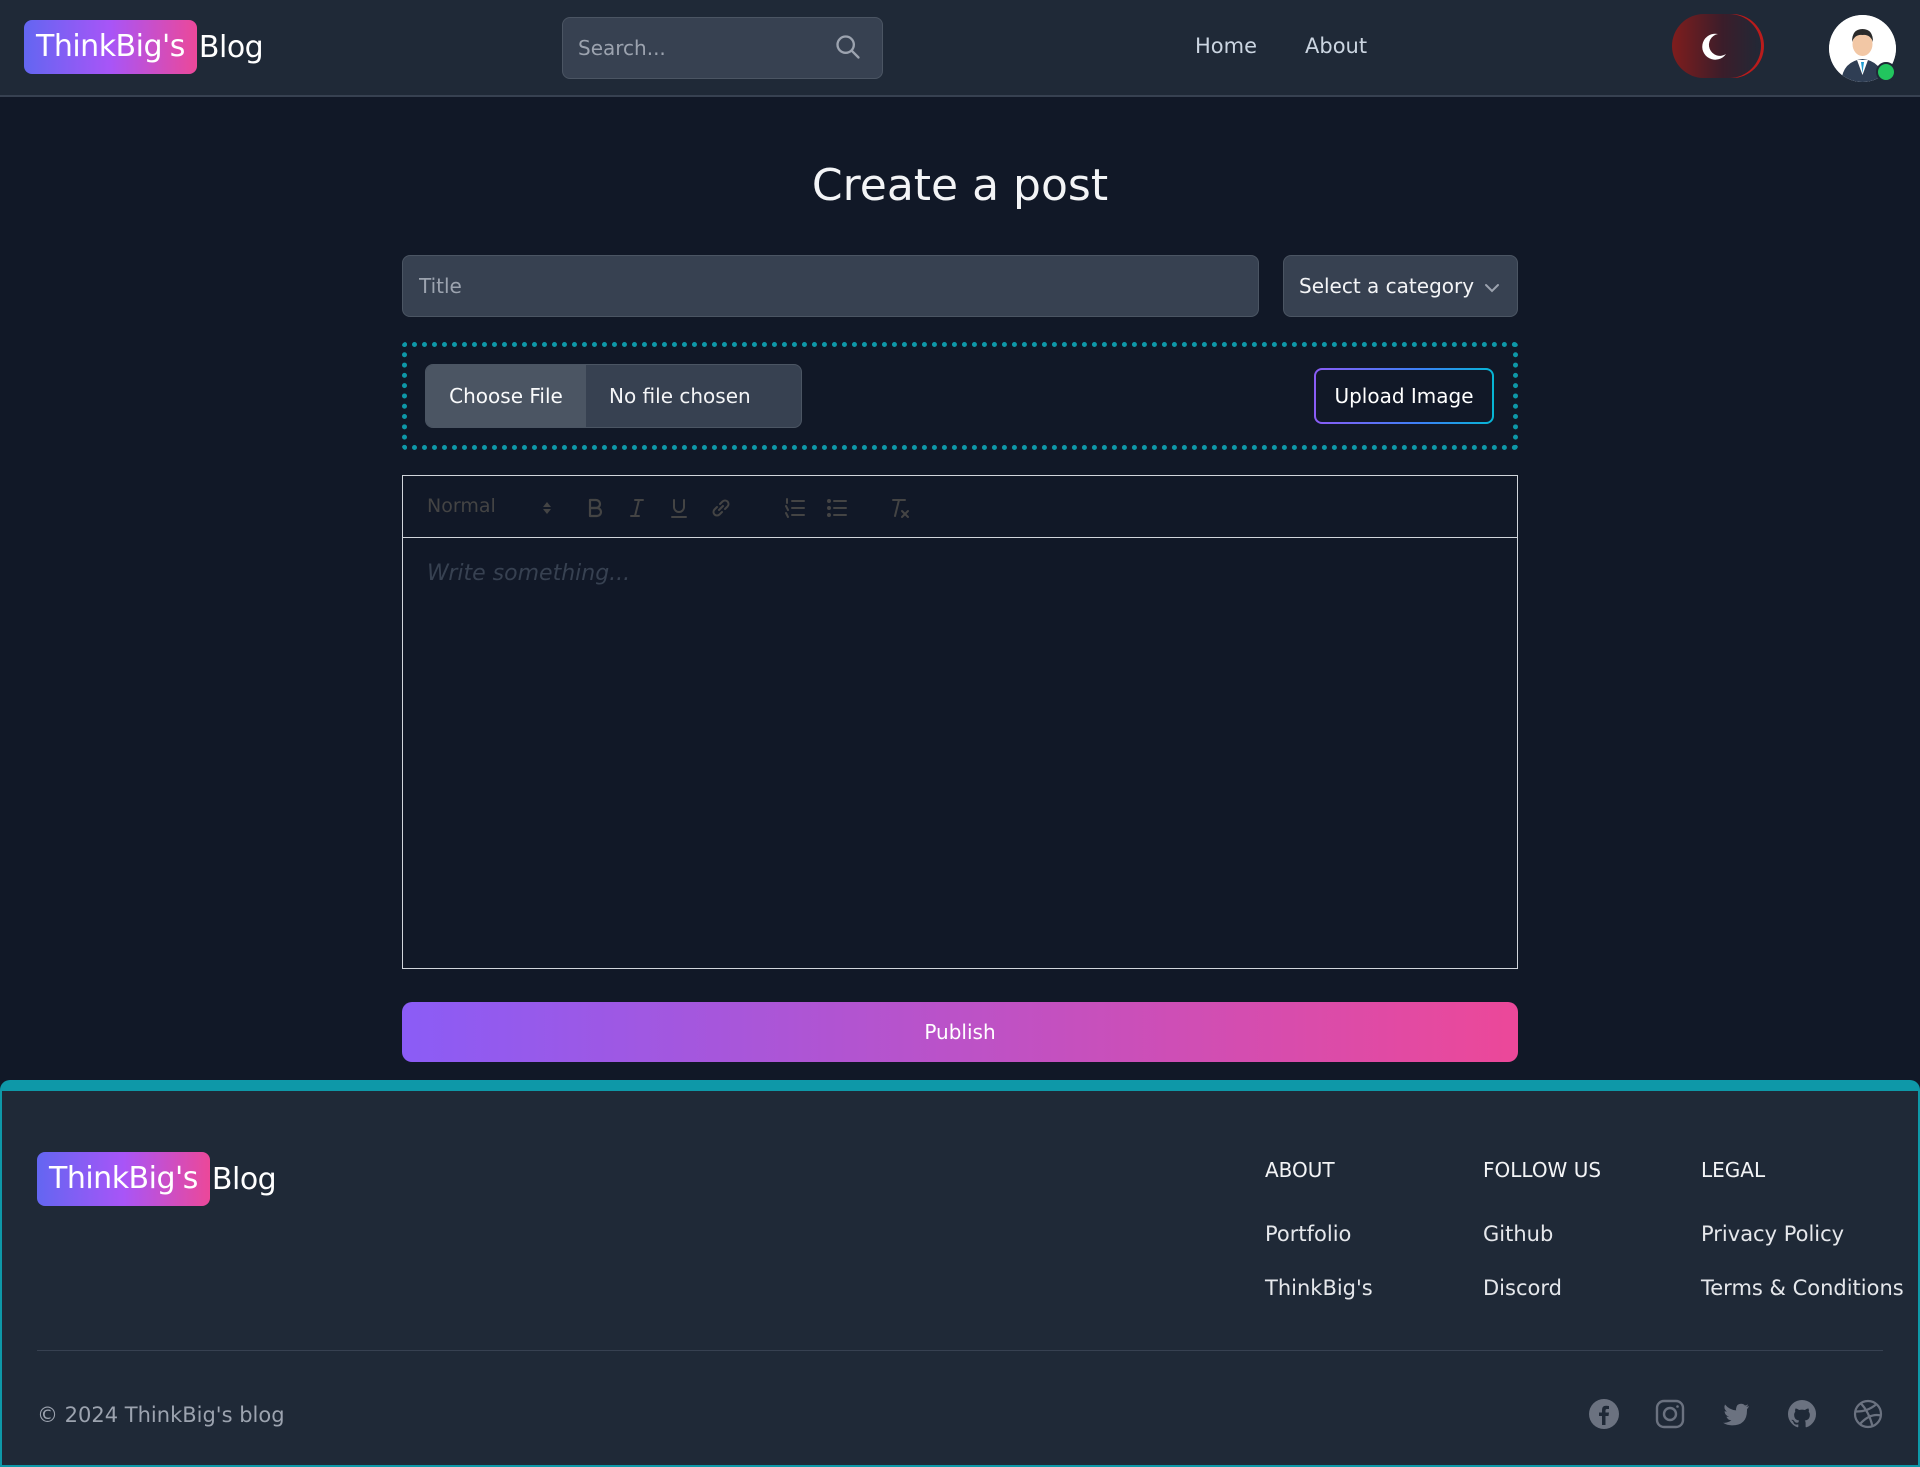  Describe the element at coordinates (960, 1032) in the screenshot. I see `publish-button: Publish` at that location.